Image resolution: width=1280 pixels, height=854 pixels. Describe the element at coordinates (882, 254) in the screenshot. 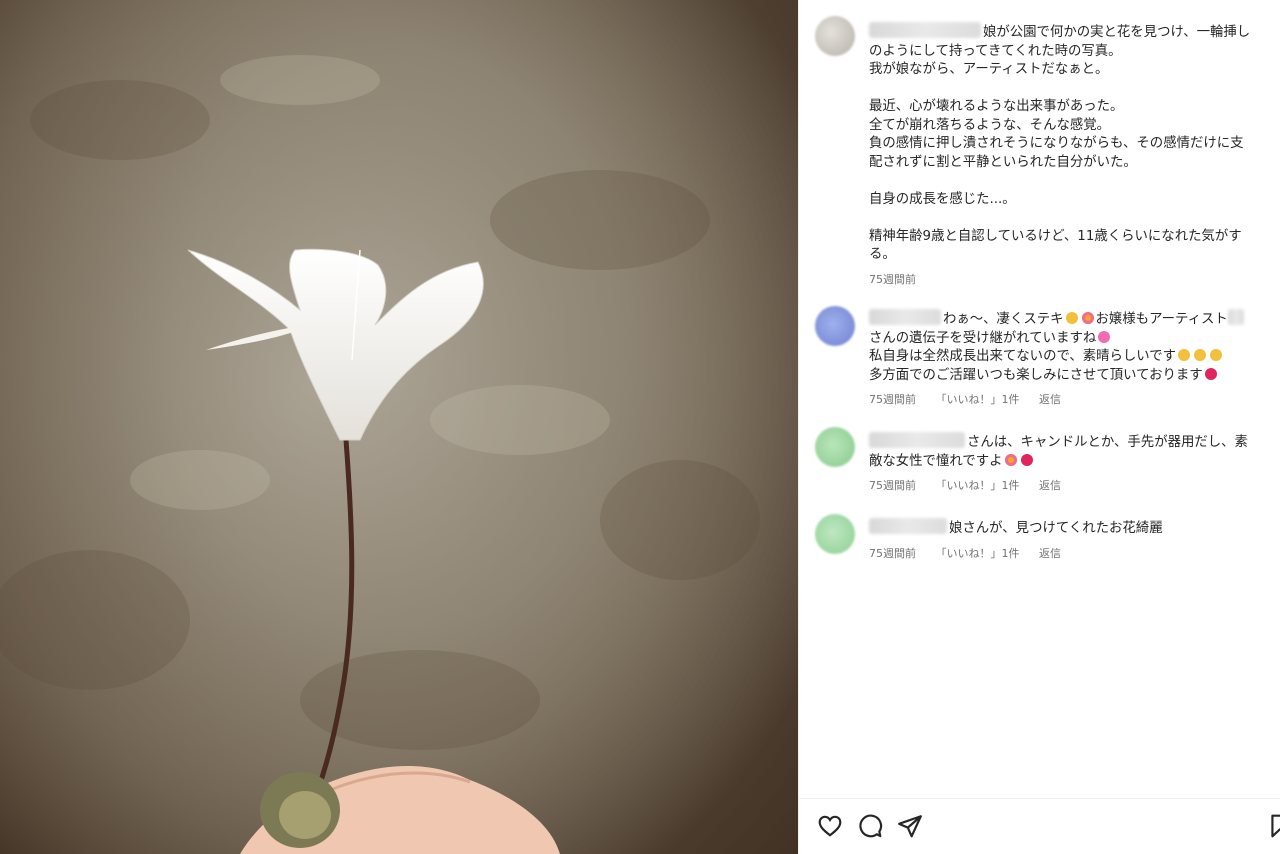

I see `caption-line: る。` at that location.